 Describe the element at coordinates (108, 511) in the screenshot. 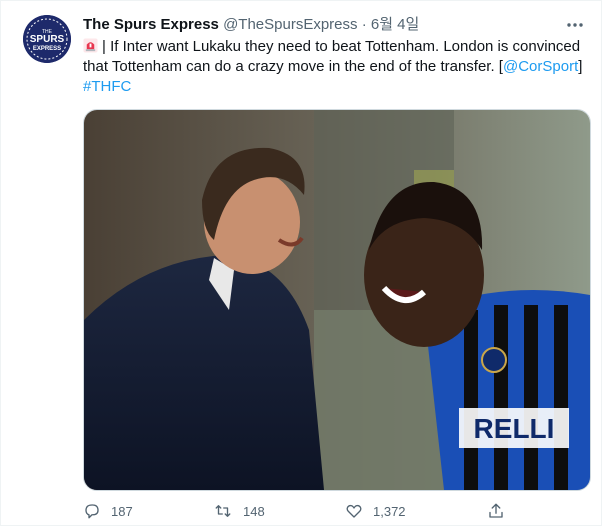

I see `reply-button: 187` at that location.